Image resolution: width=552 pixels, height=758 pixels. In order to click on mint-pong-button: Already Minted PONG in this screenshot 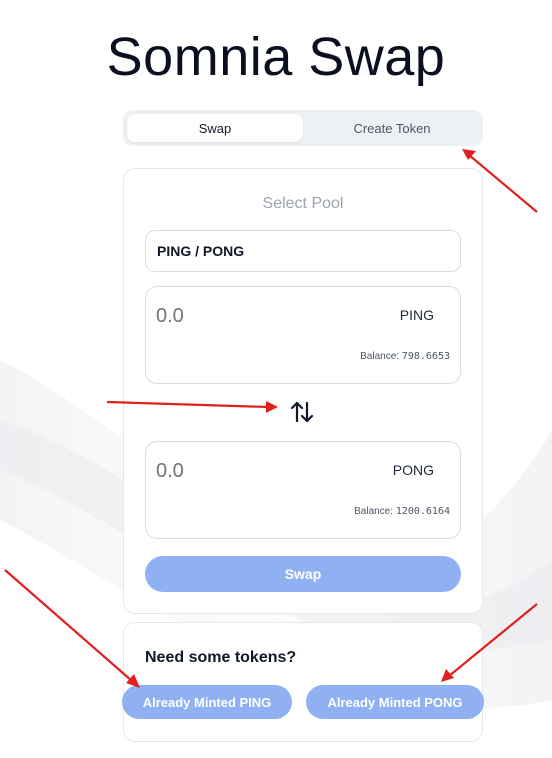, I will do `click(395, 702)`.